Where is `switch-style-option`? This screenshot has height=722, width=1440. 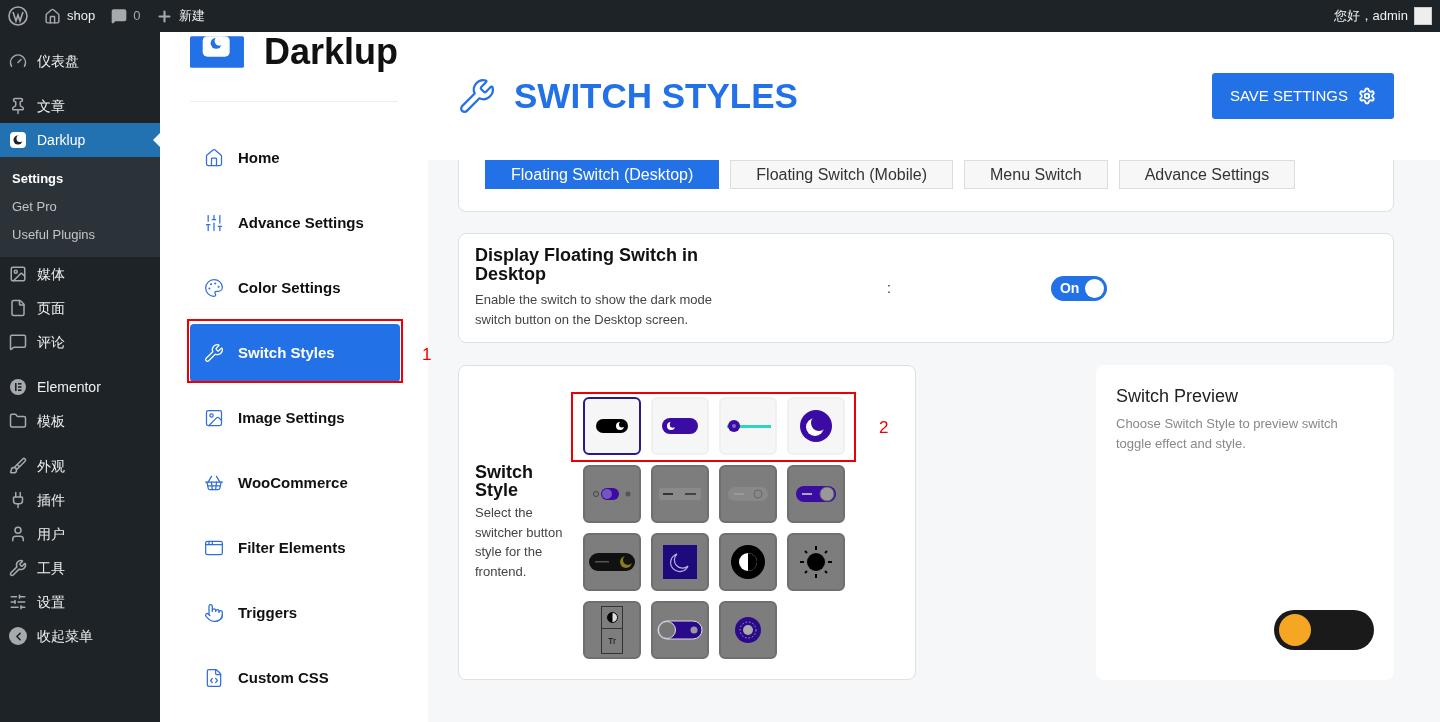
switch-style-option is located at coordinates (612, 426).